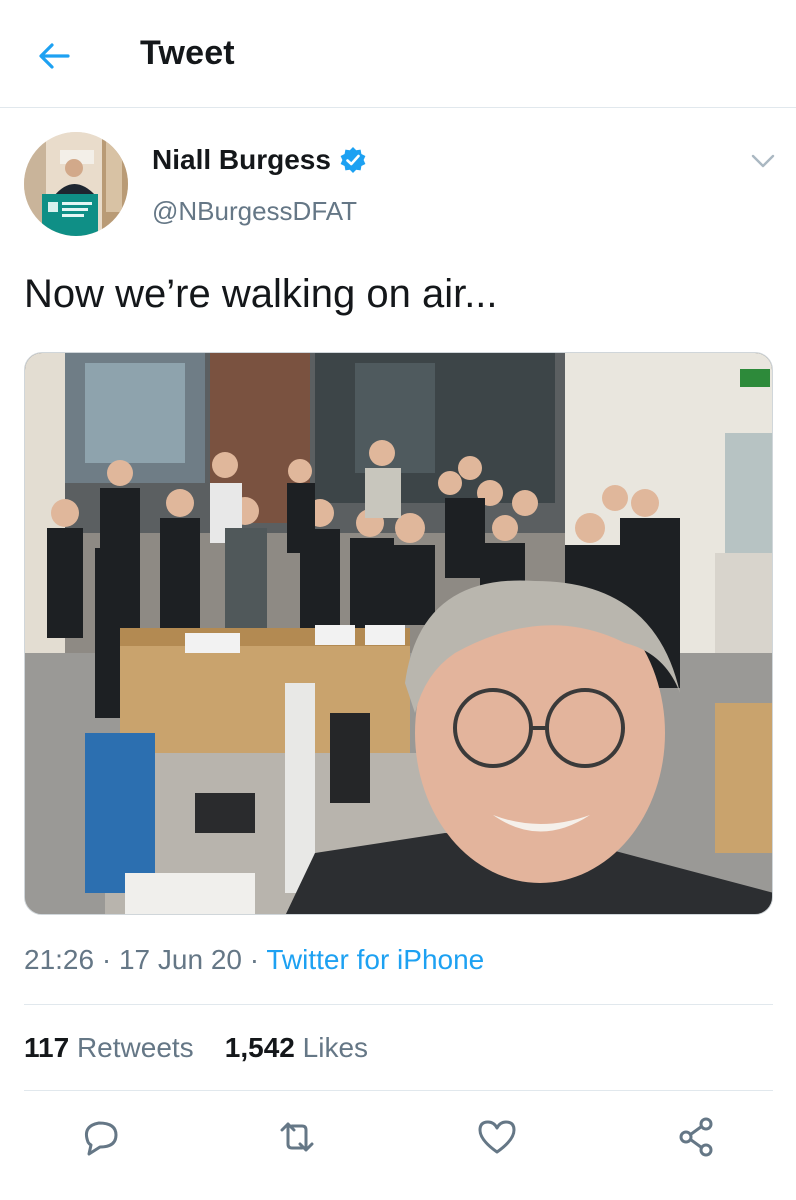  I want to click on likes-stat: 1,542 Likes, so click(296, 1047).